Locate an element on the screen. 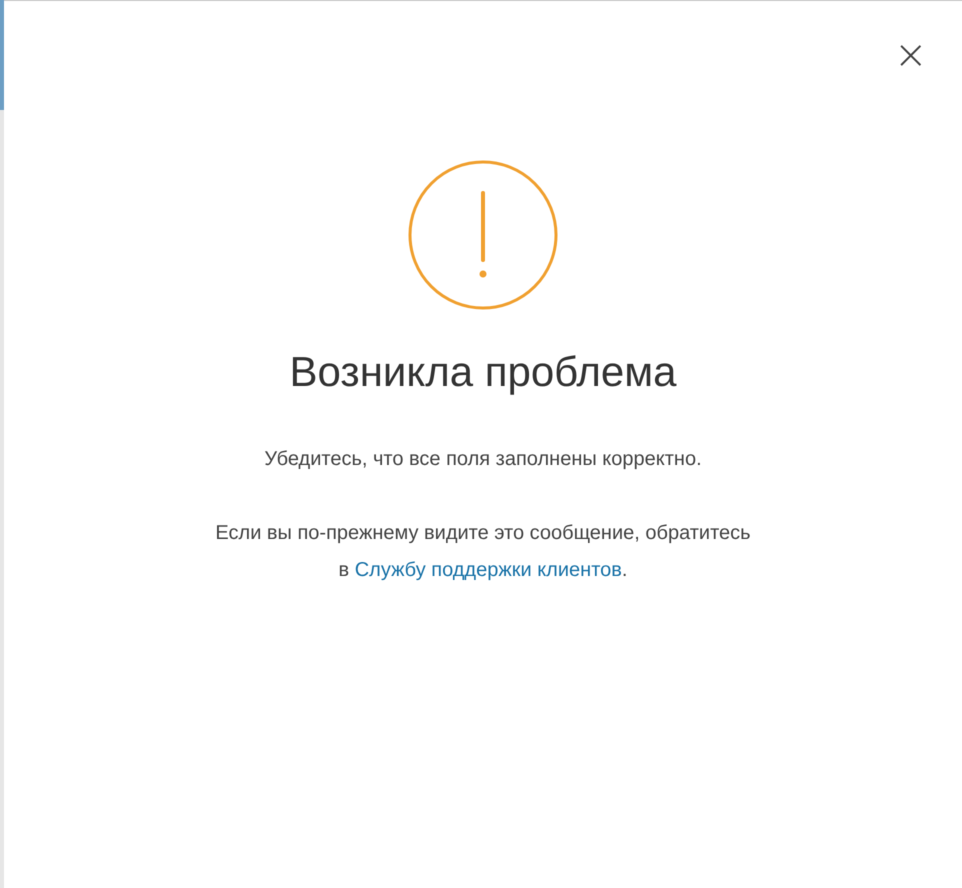  support-link: Службу поддержки клиентов is located at coordinates (488, 570).